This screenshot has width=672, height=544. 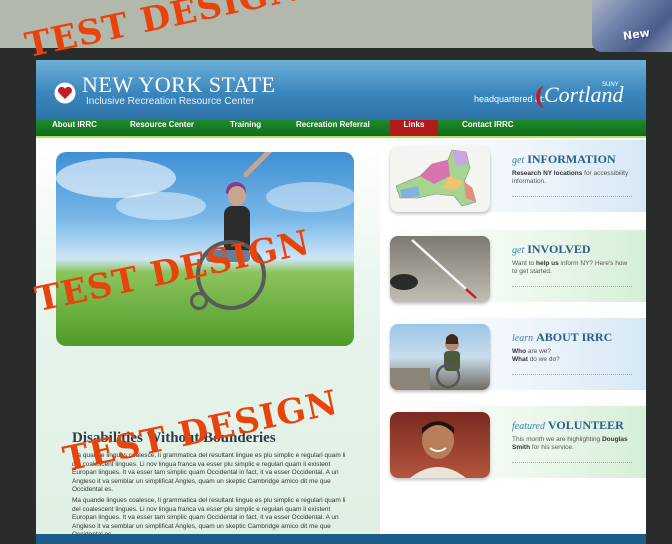 I want to click on woman-wheelchair-thumbnail, so click(x=440, y=357).